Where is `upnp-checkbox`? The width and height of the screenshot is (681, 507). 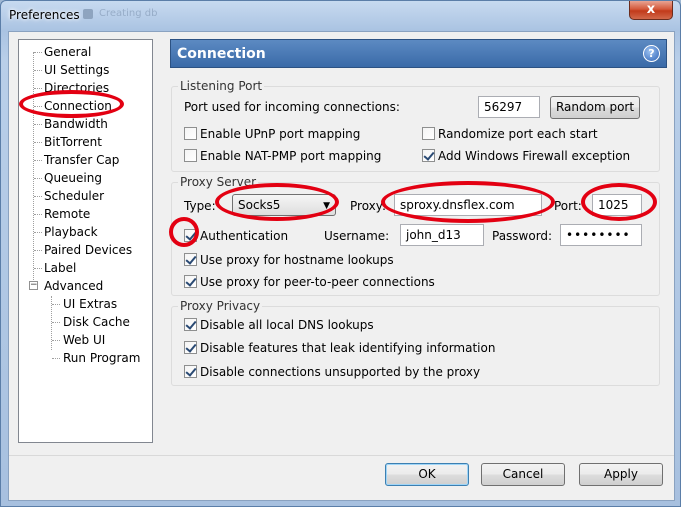 upnp-checkbox is located at coordinates (190, 133).